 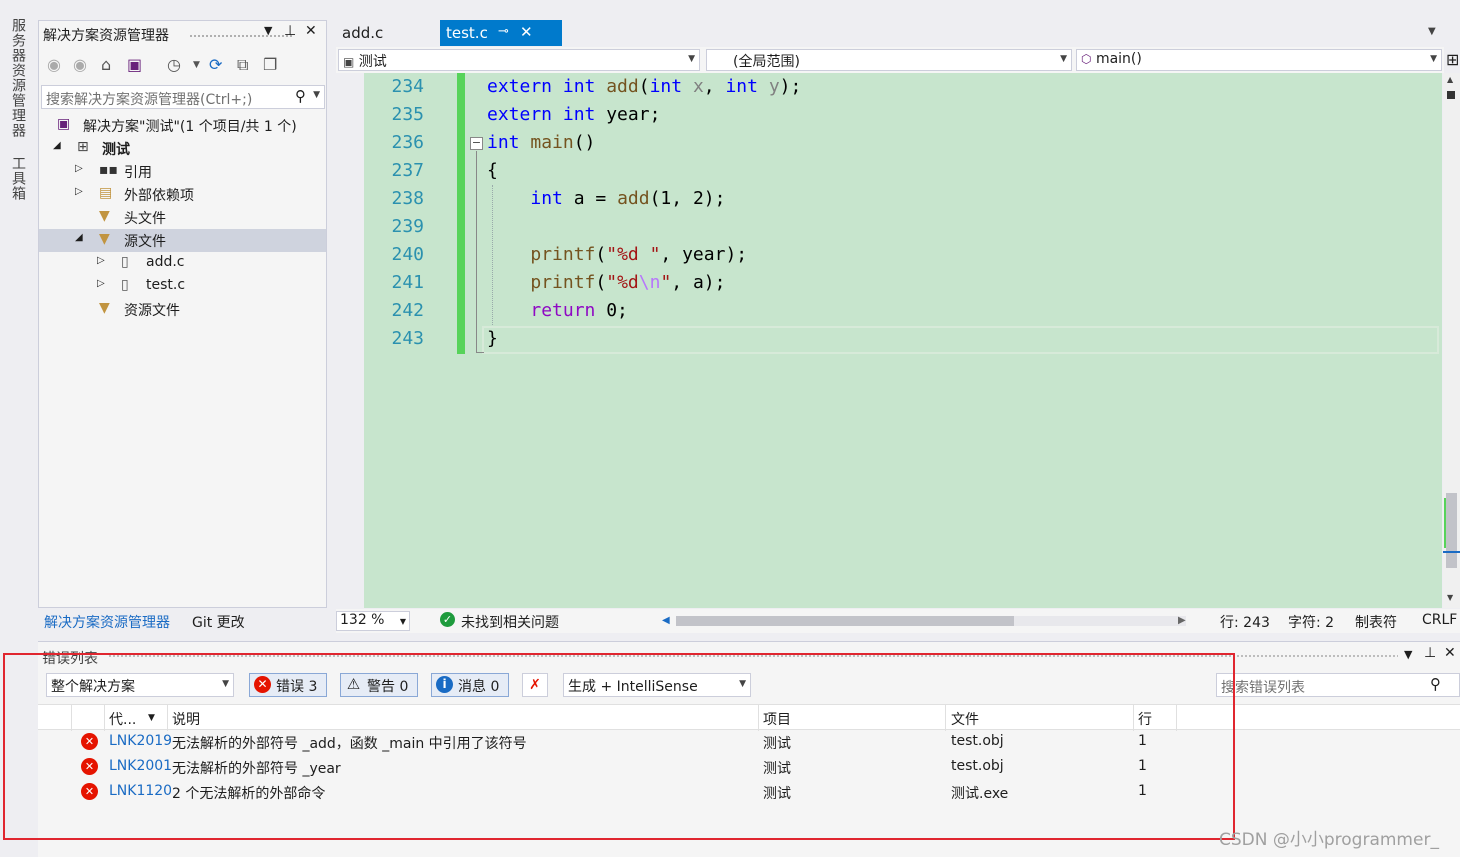 What do you see at coordinates (182, 217) in the screenshot?
I see `tree-item: ▼ 头文件` at bounding box center [182, 217].